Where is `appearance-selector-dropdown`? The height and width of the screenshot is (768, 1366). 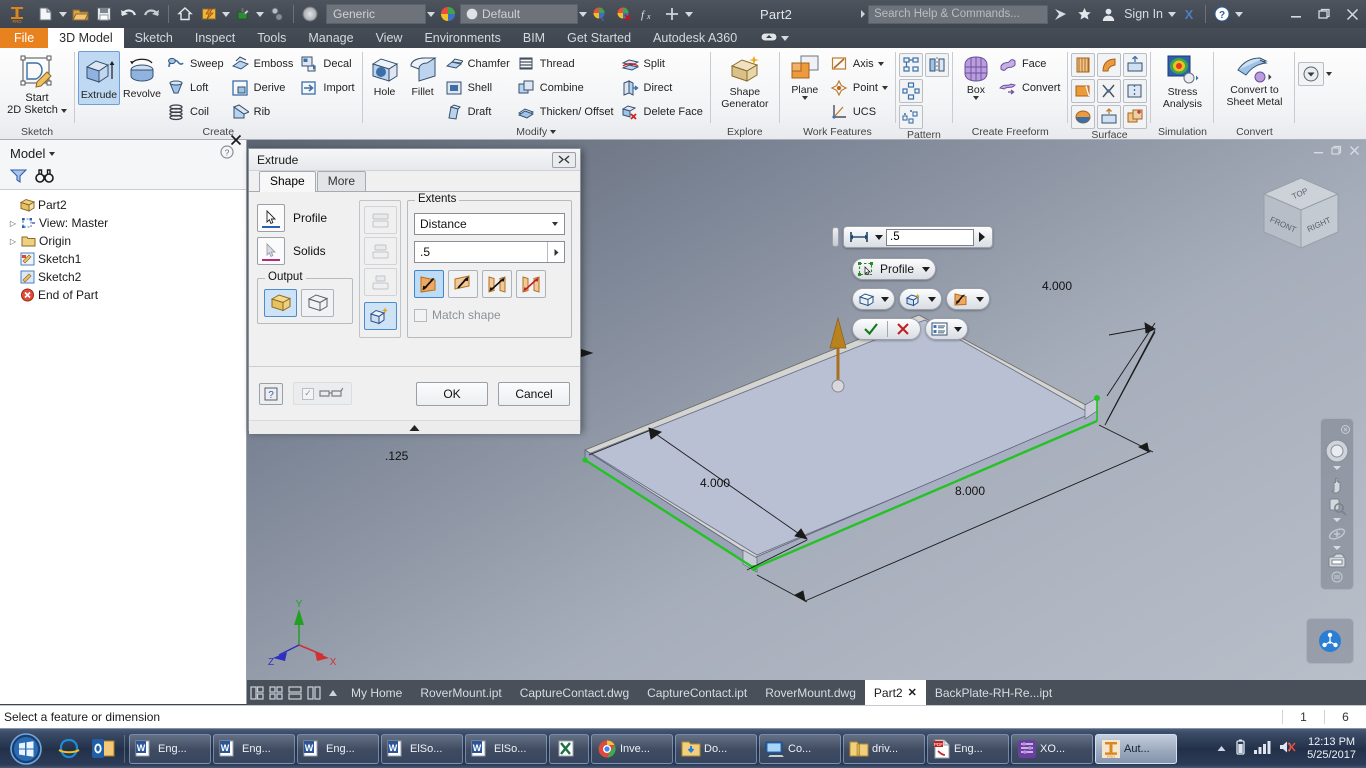 appearance-selector-dropdown is located at coordinates (583, 14).